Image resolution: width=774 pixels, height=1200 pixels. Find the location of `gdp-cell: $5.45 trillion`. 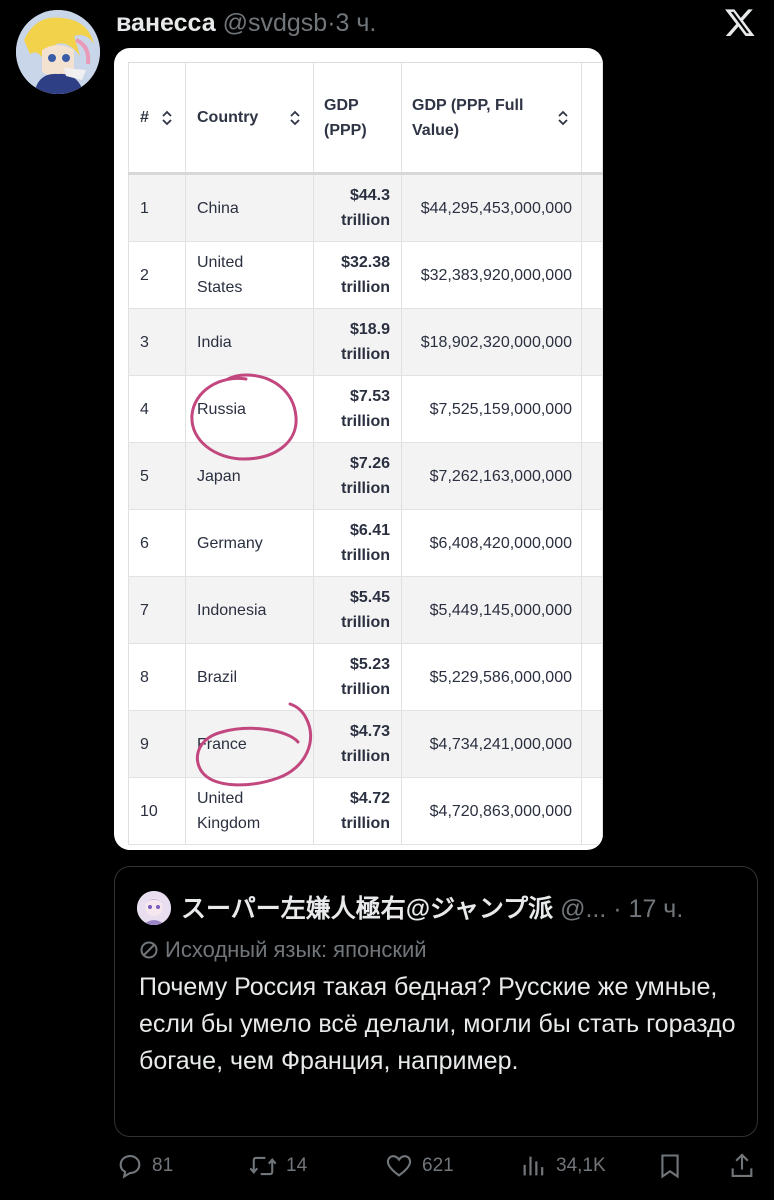

gdp-cell: $5.45 trillion is located at coordinates (358, 610).